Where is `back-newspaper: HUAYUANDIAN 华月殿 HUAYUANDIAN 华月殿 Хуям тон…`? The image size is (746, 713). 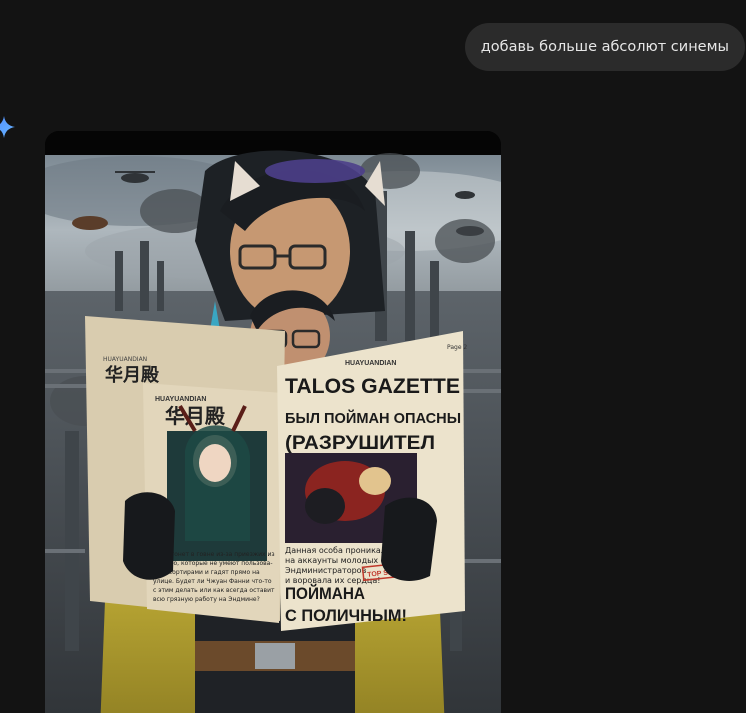 back-newspaper: HUAYUANDIAN 华月殿 HUAYUANDIAN 华月殿 Хуям тон… is located at coordinates (185, 469).